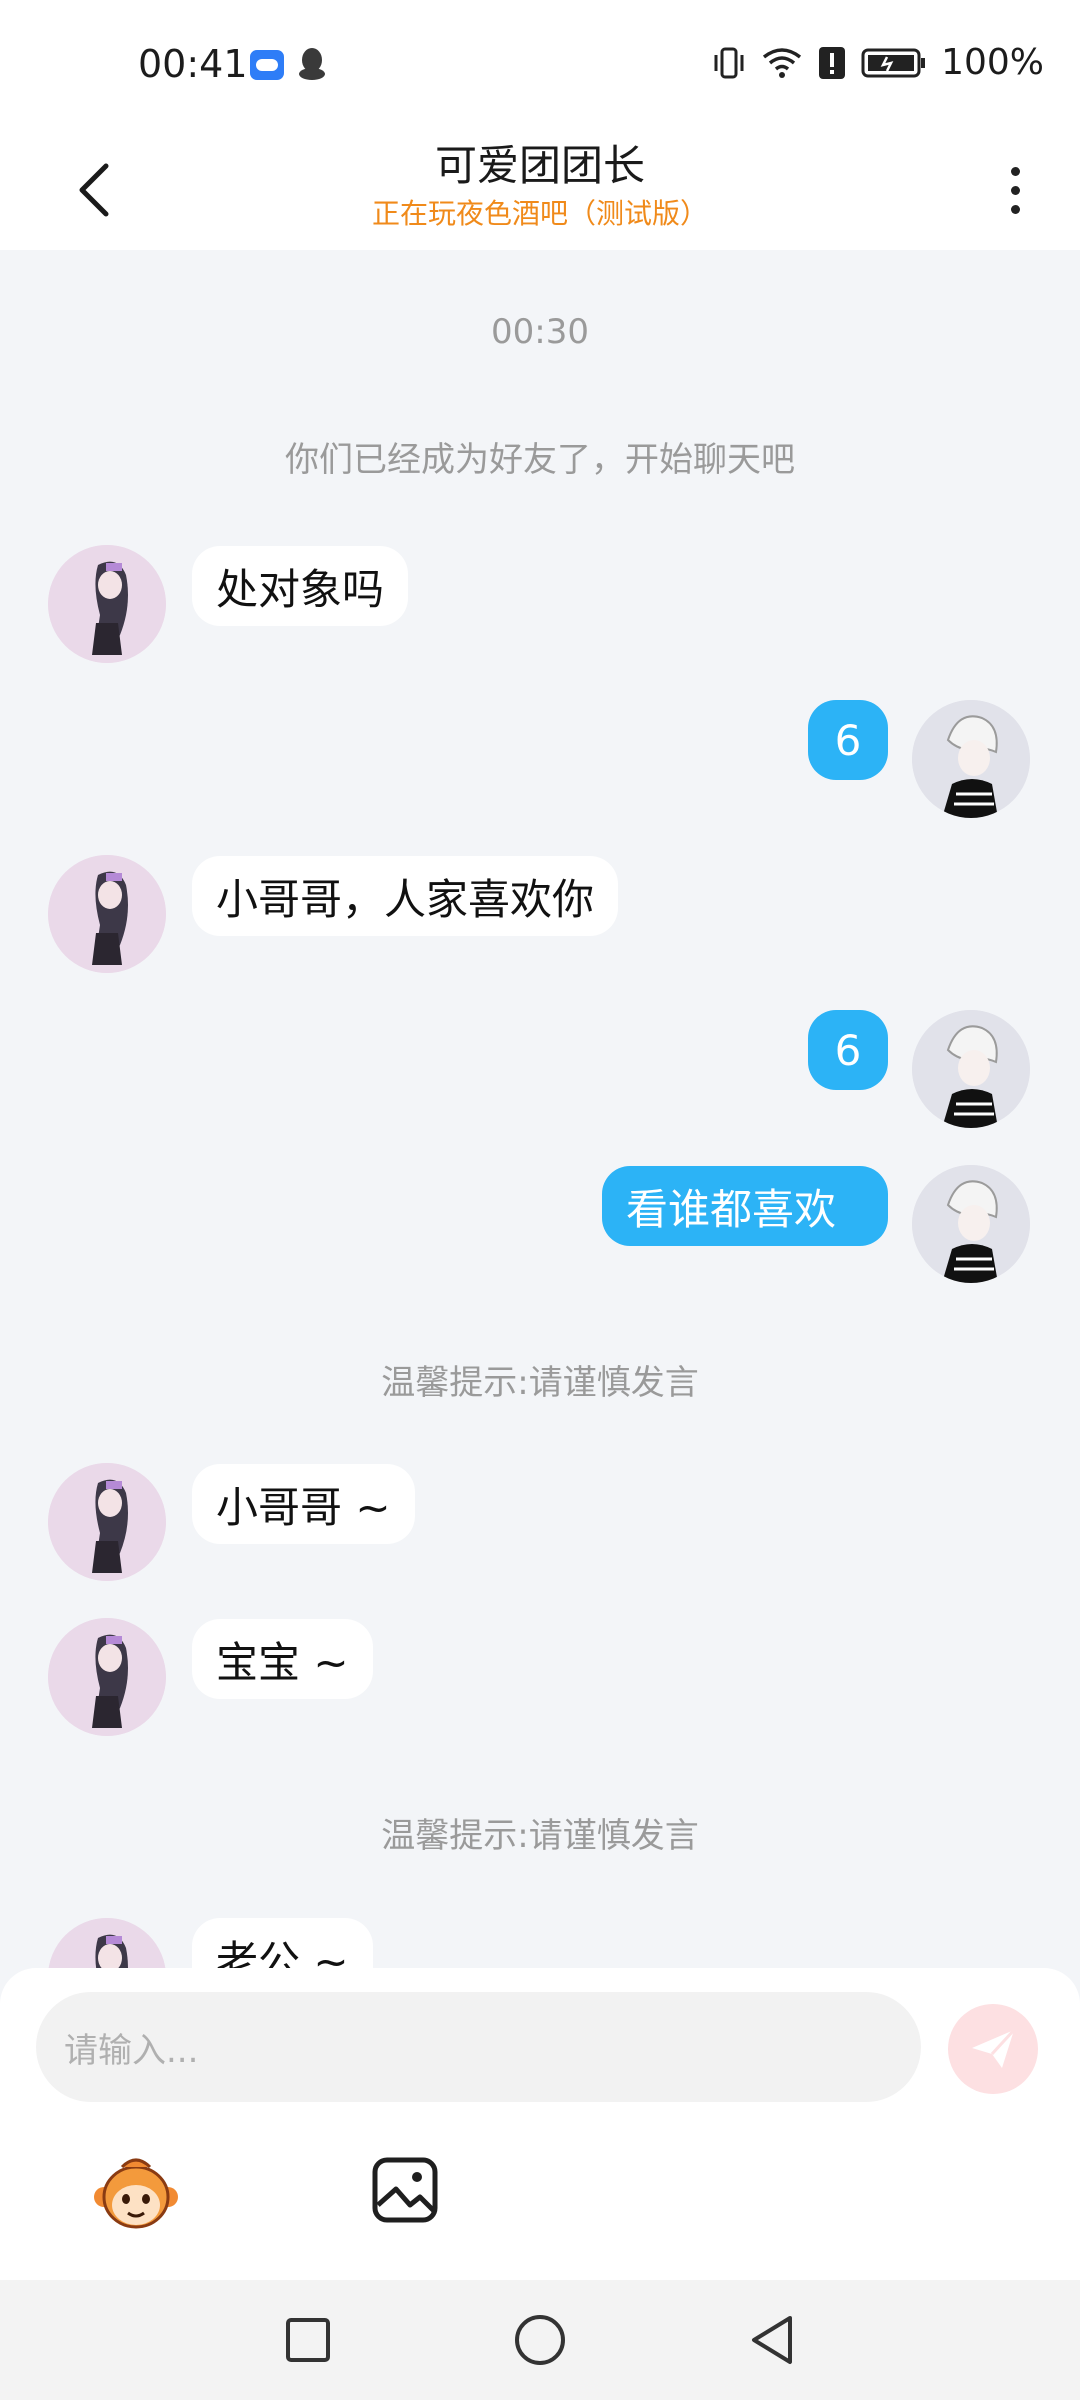  Describe the element at coordinates (832, 62) in the screenshot. I see `alert-icon` at that location.